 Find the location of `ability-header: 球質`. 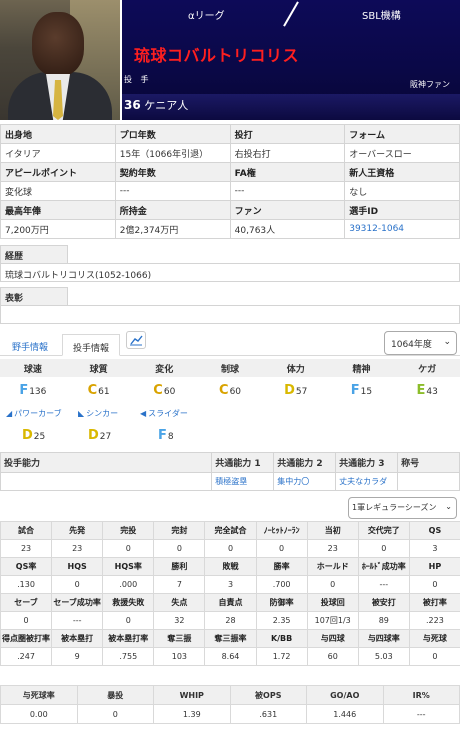

ability-header: 球質 is located at coordinates (98, 370).